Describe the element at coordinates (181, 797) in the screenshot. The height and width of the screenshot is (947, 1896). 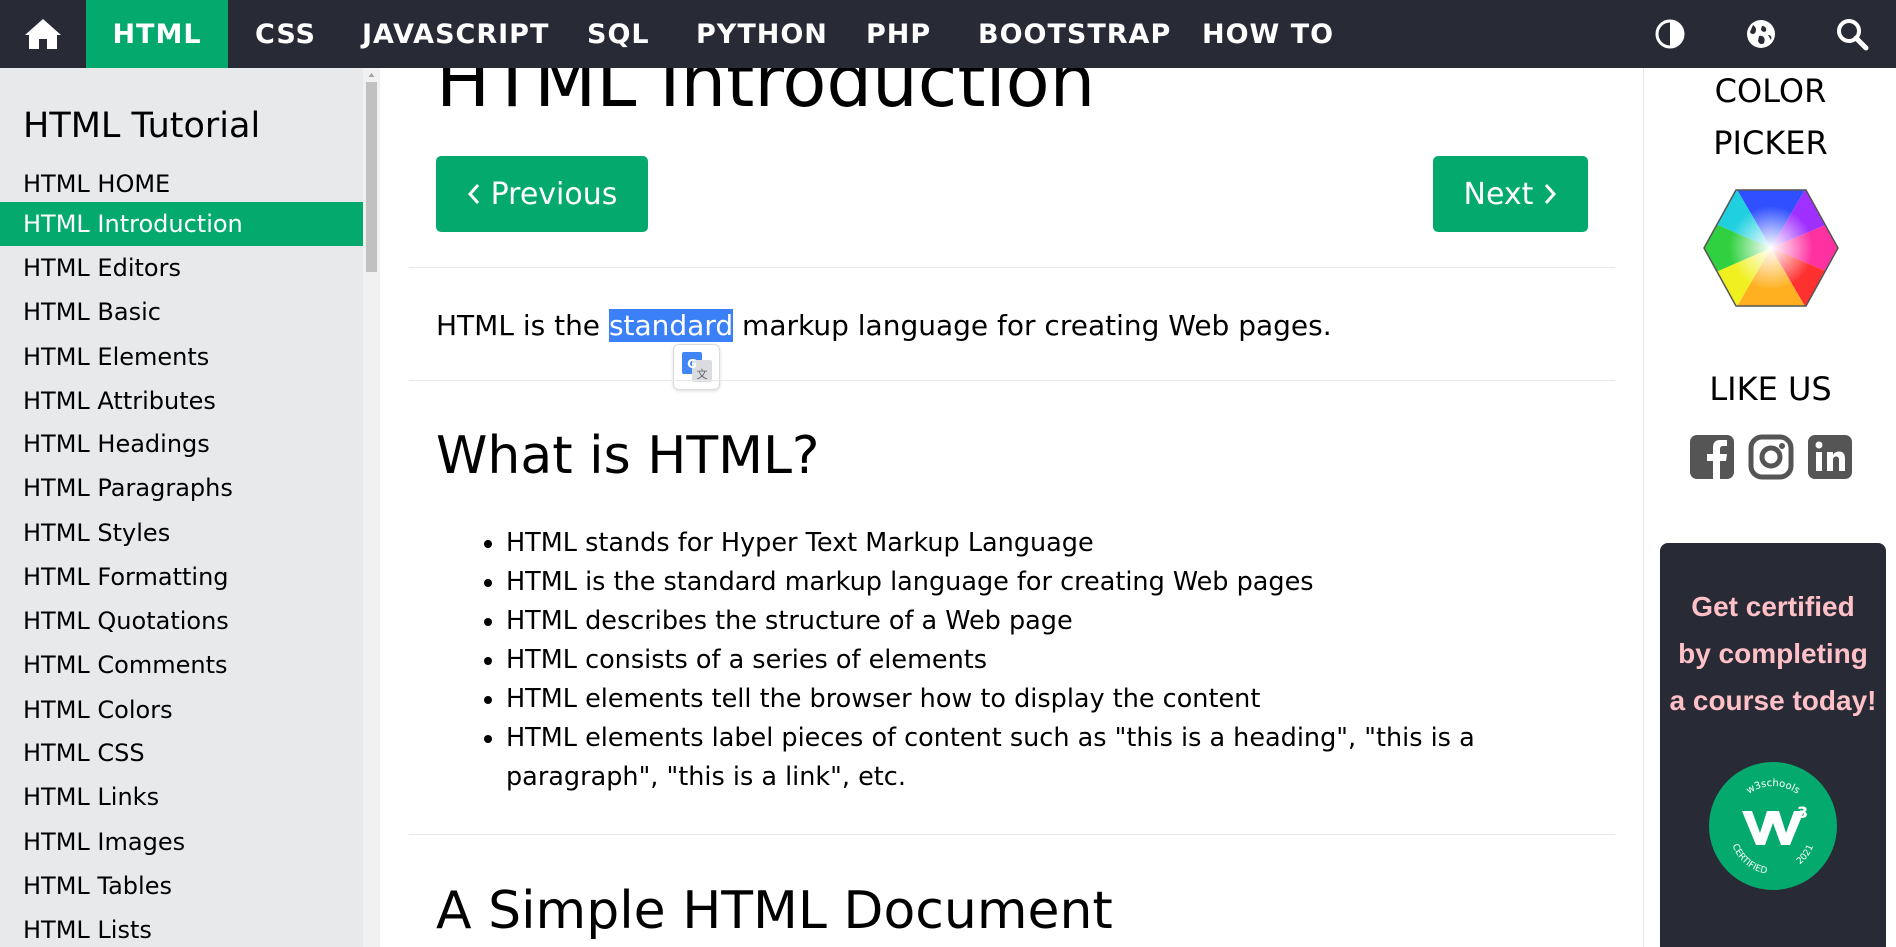
I see `sidebar-item-html-links: HTML Links` at that location.